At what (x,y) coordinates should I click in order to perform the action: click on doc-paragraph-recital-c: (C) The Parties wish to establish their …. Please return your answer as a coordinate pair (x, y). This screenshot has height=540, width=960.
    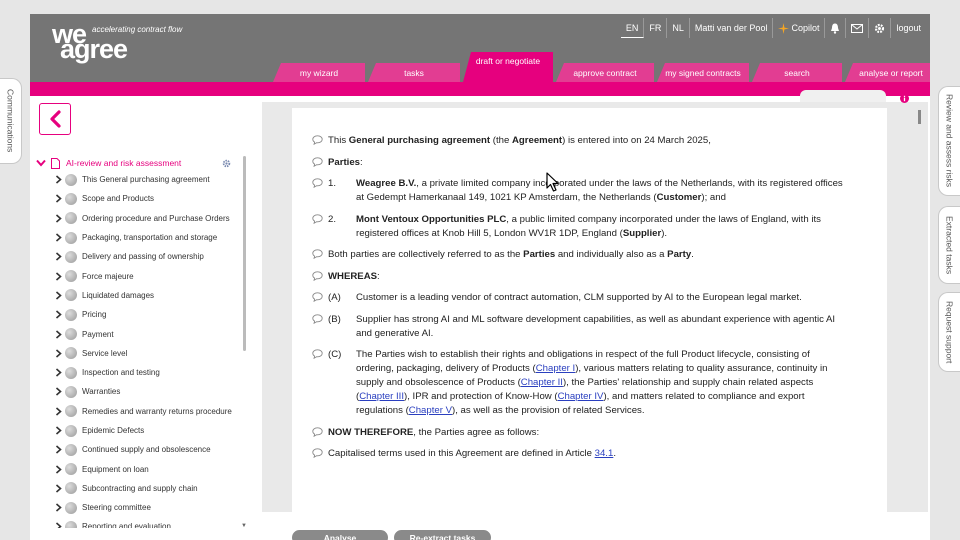
    Looking at the image, I should click on (599, 383).